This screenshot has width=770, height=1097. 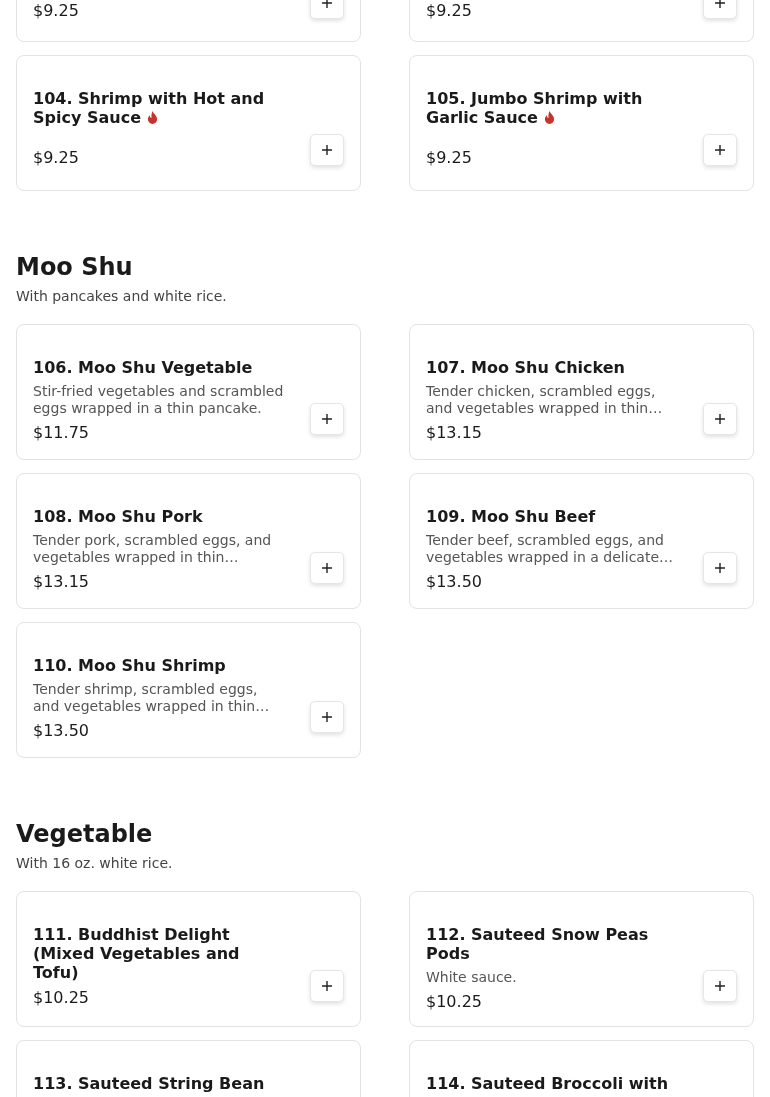 What do you see at coordinates (535, 108) in the screenshot?
I see `item-title: 105. Jumbo Shrimp with Garlic Sauce` at bounding box center [535, 108].